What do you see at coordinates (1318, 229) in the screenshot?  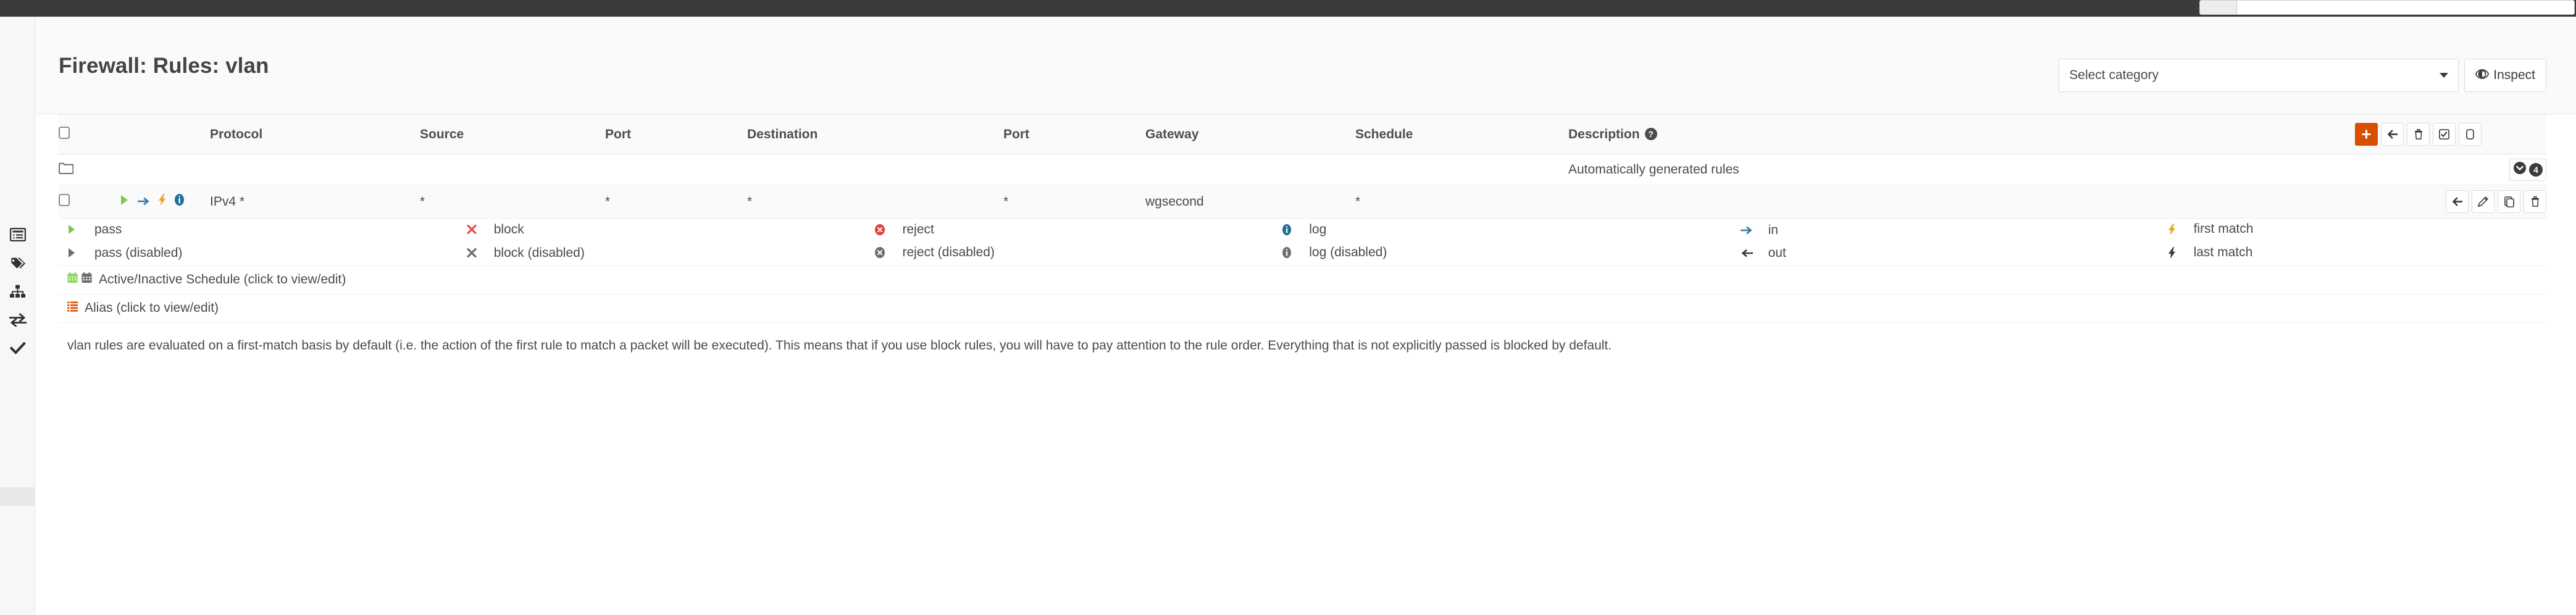 I see `legend-label-log: log` at bounding box center [1318, 229].